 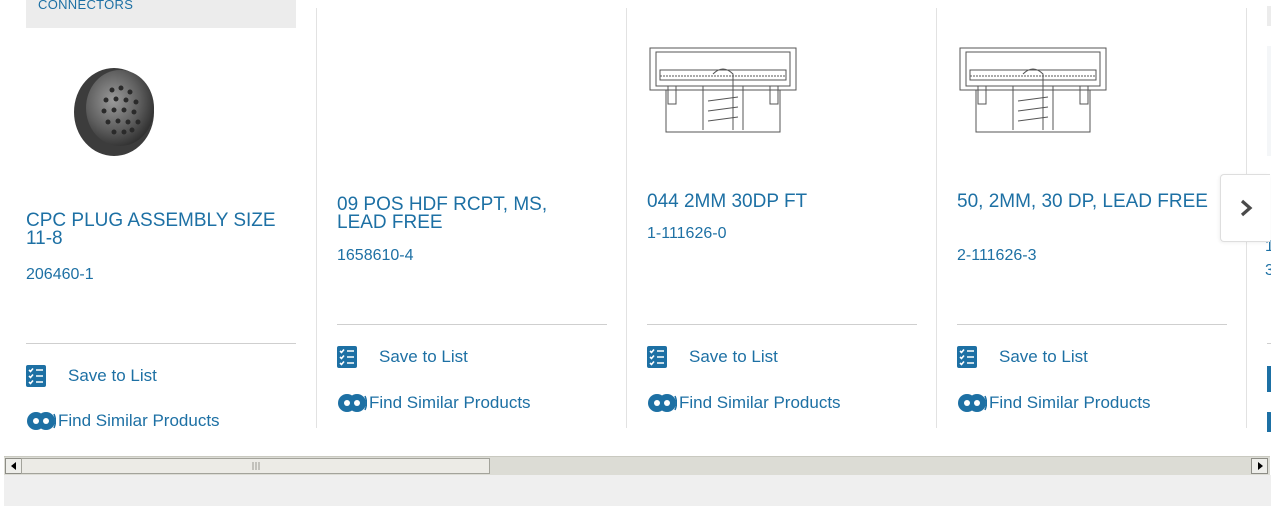 I want to click on grip-icon, so click(x=255, y=466).